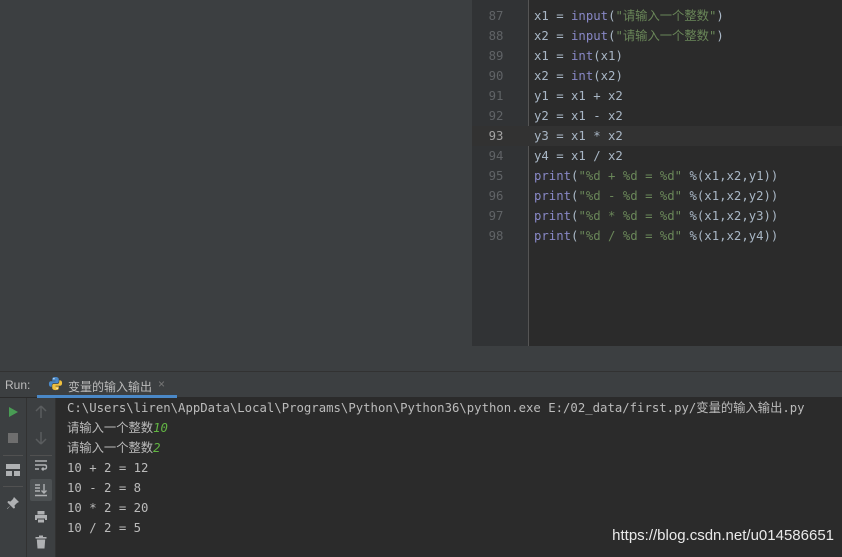 Image resolution: width=842 pixels, height=557 pixels. I want to click on print-button, so click(41, 517).